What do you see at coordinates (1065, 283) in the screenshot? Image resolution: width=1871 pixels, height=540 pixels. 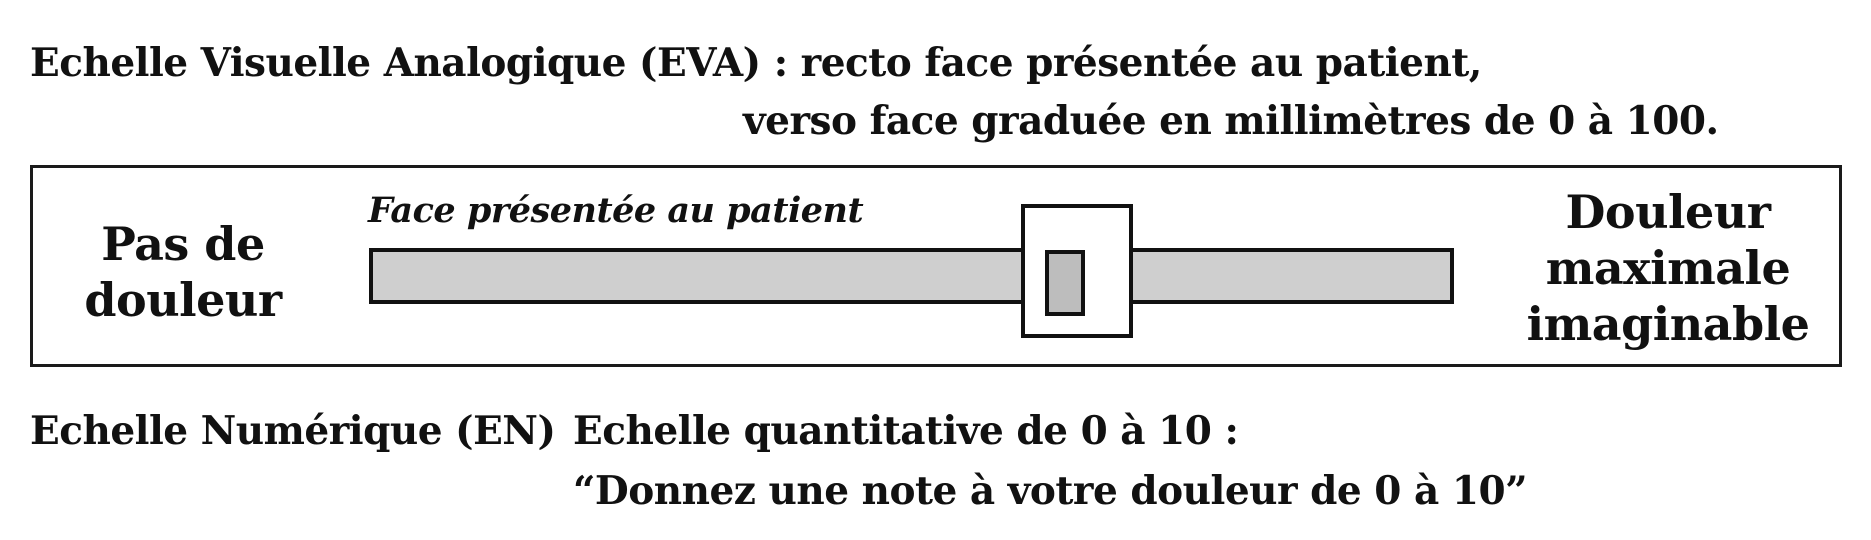 I see `slider-cursor-marker` at bounding box center [1065, 283].